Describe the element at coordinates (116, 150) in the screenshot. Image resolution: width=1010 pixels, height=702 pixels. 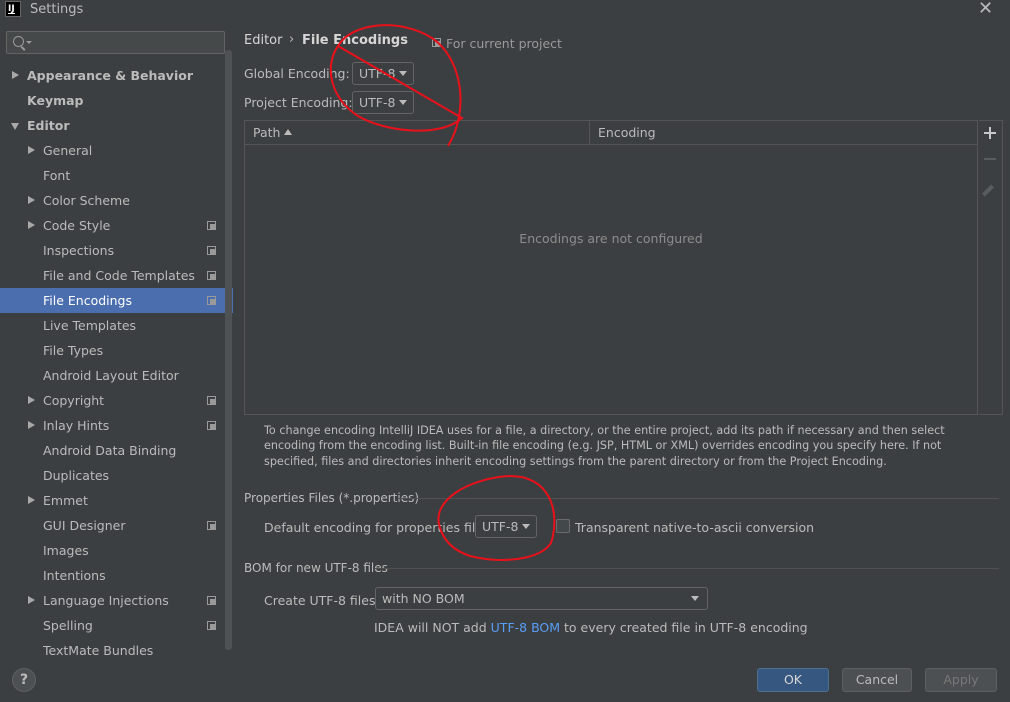
I see `sidebar-item-general: General` at that location.